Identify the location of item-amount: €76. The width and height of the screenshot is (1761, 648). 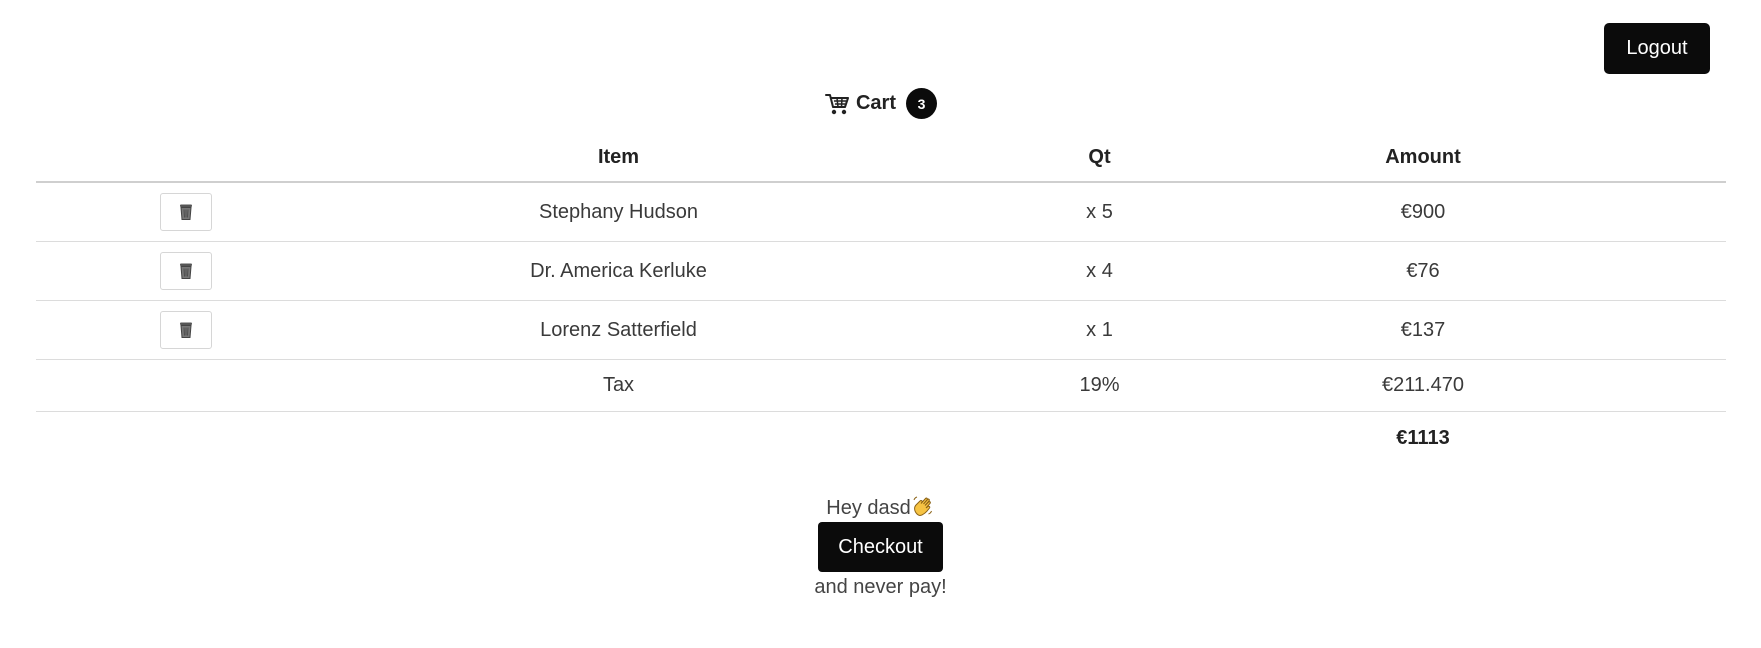
(1423, 271).